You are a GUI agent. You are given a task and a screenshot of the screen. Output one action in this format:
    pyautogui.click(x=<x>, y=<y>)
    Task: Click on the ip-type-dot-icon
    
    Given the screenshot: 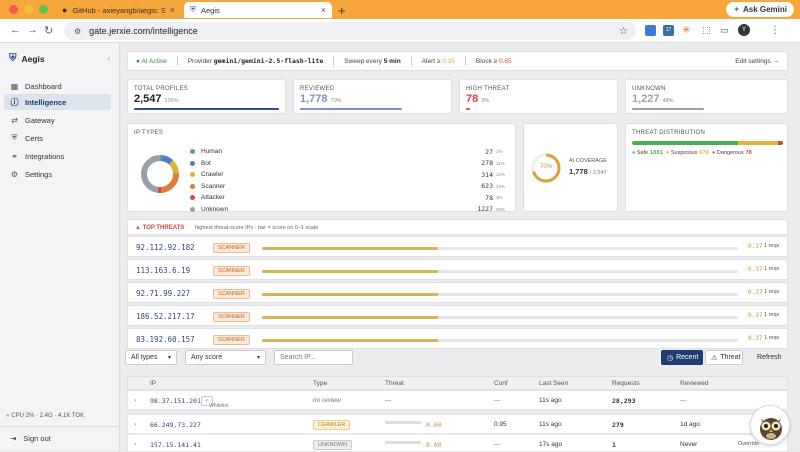 What is the action you would take?
    pyautogui.click(x=192, y=174)
    